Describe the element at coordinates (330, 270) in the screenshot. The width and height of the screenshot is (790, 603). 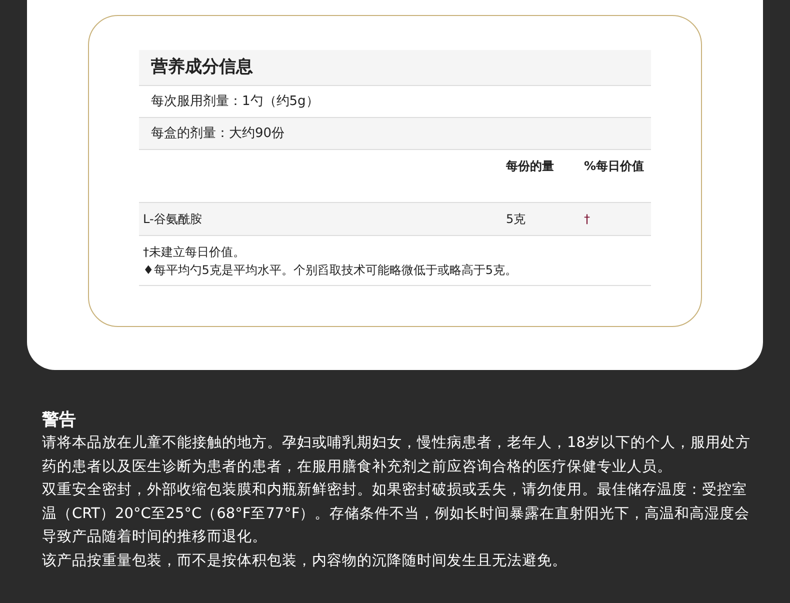
I see `footnote: ♦每平均勺5克是平均水平。个别舀取技术可能略微低于或略高于5克。` at that location.